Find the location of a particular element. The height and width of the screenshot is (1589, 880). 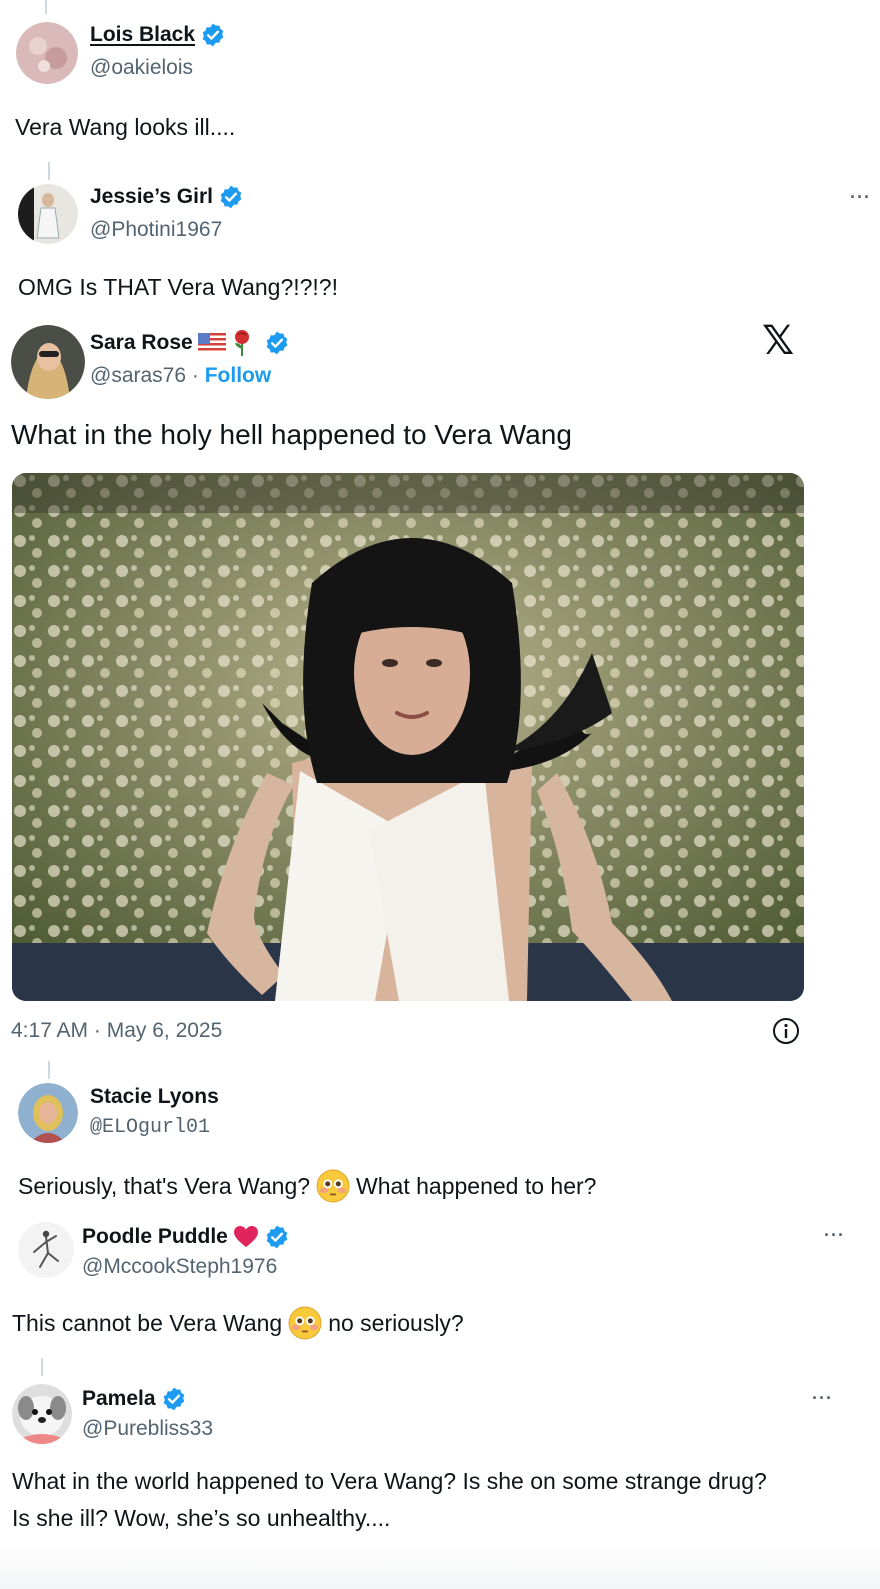

user-handle: @oakielois is located at coordinates (141, 68).